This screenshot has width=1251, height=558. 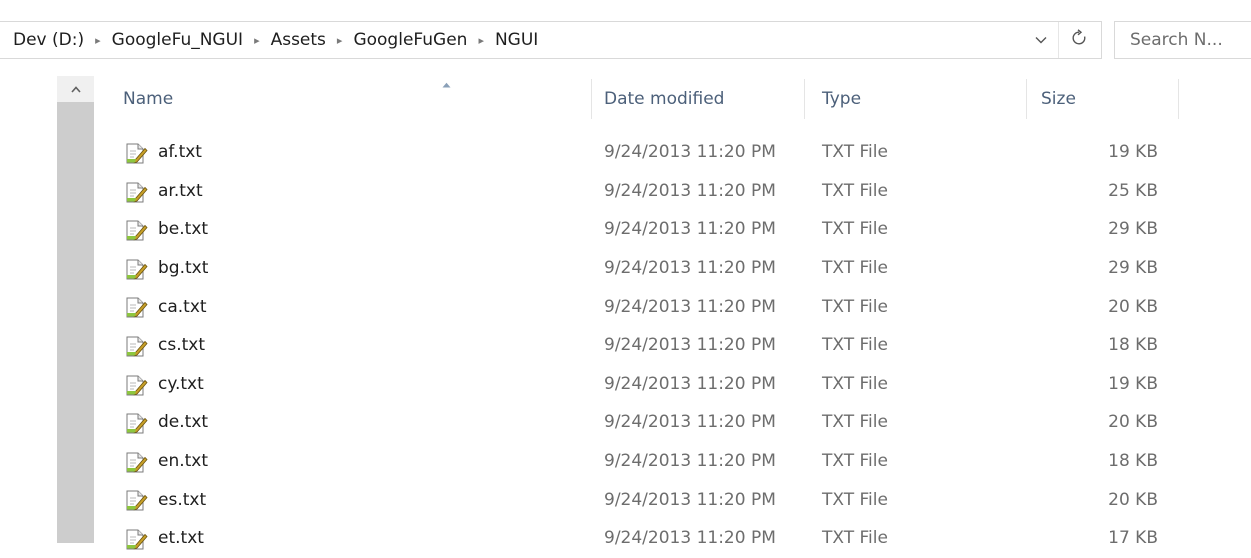 I want to click on refresh-icon, so click(x=1079, y=40).